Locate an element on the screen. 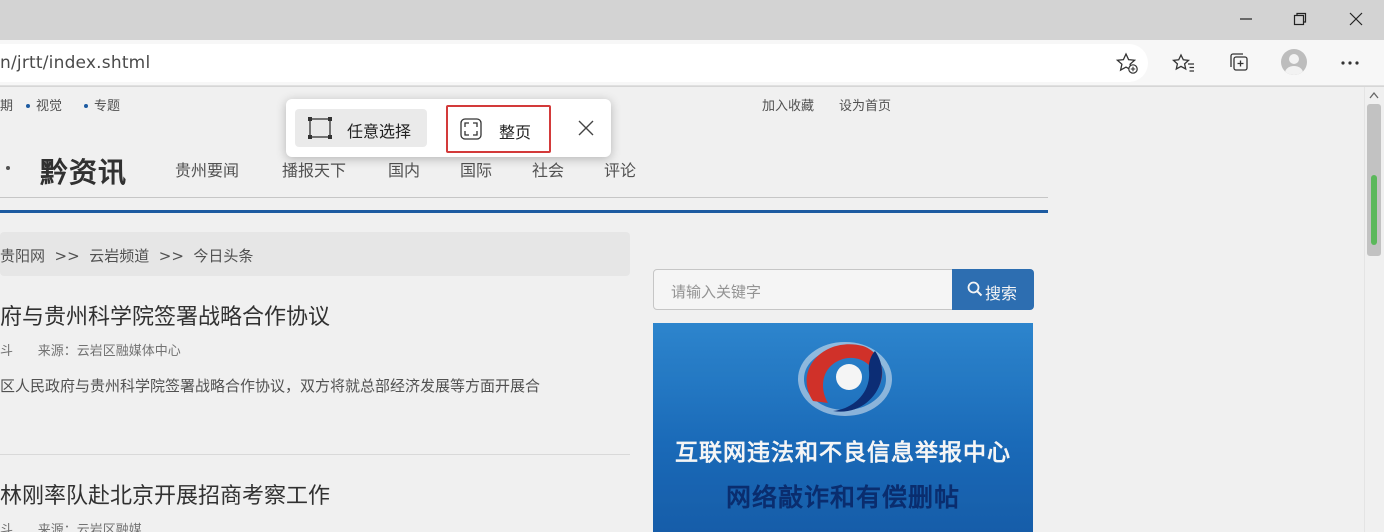 The image size is (1384, 532). top-link-2: 专题 is located at coordinates (102, 104).